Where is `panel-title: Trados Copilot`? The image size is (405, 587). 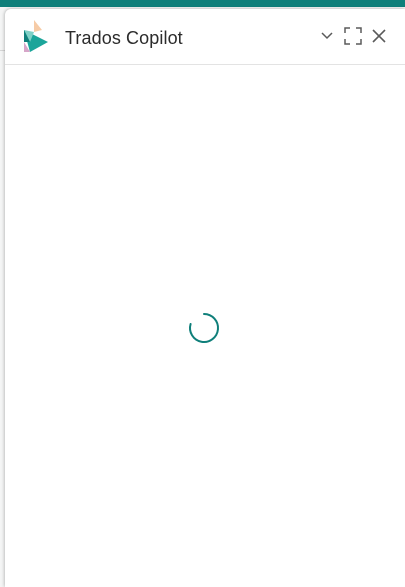
panel-title: Trados Copilot is located at coordinates (124, 38).